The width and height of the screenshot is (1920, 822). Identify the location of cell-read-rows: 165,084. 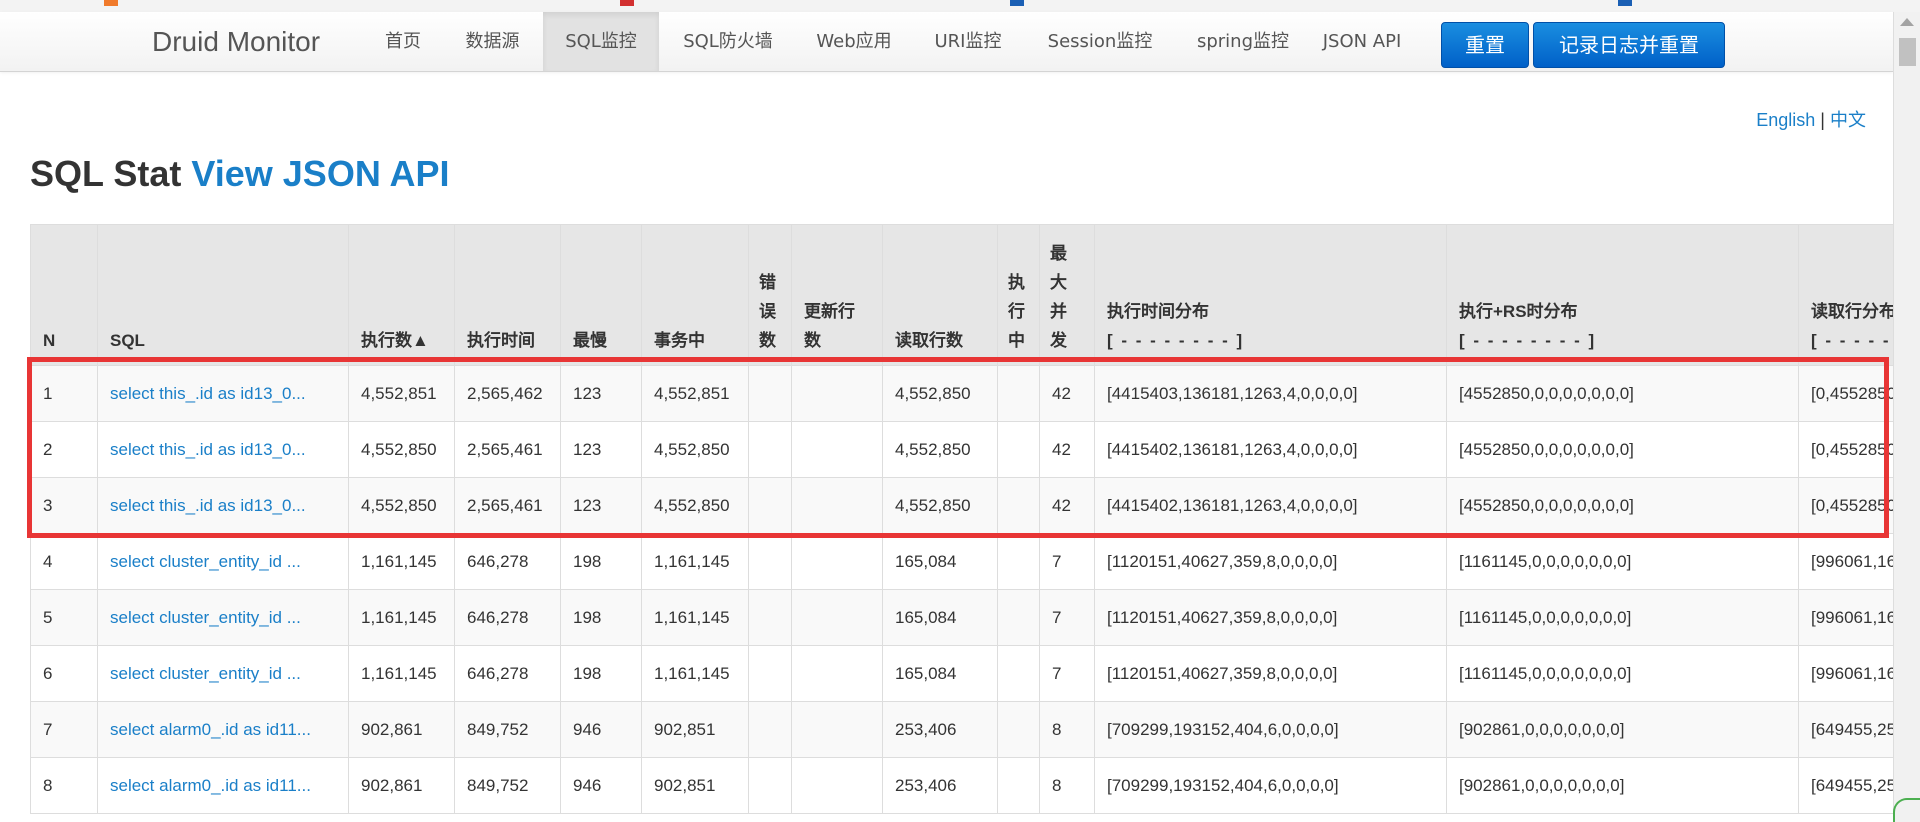
(940, 561).